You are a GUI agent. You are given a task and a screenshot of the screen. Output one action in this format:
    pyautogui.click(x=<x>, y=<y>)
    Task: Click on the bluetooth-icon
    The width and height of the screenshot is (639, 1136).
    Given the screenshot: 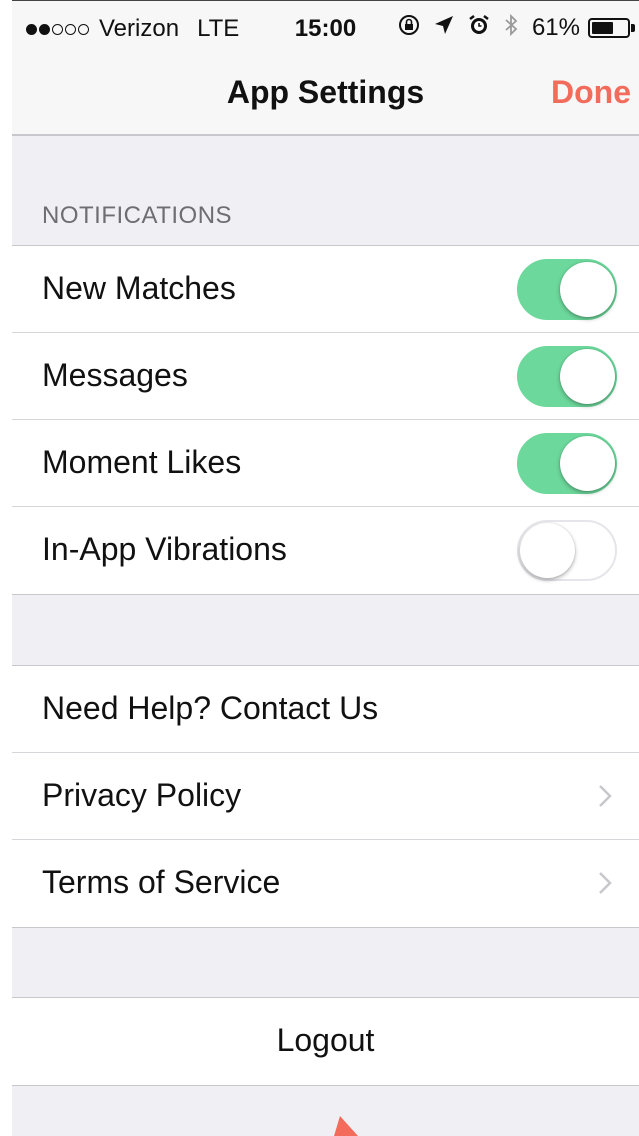 What is the action you would take?
    pyautogui.click(x=511, y=28)
    